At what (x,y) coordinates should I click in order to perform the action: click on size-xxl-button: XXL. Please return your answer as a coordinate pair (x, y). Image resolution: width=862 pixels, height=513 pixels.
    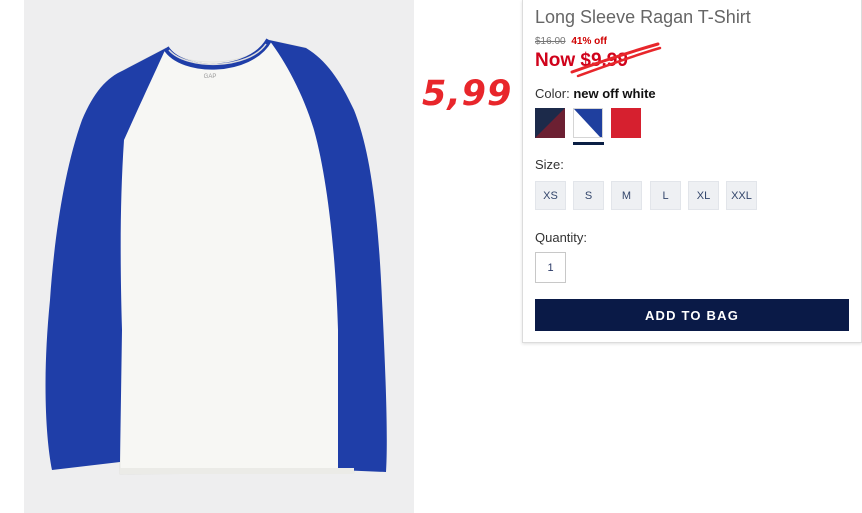
    Looking at the image, I should click on (741, 195).